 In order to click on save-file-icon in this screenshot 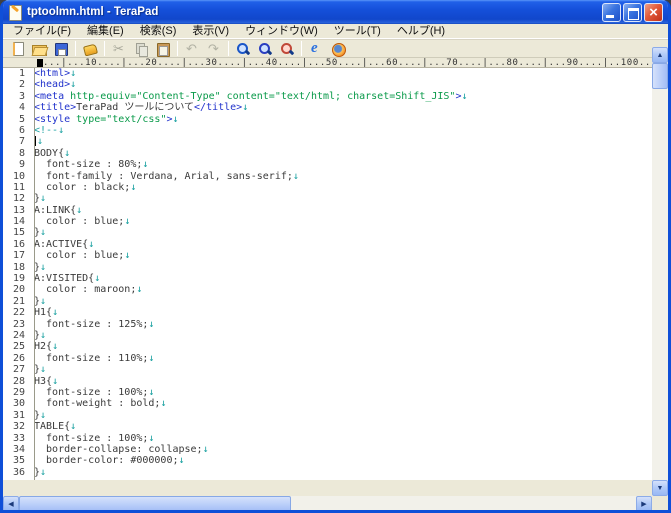, I will do `click(61, 49)`.